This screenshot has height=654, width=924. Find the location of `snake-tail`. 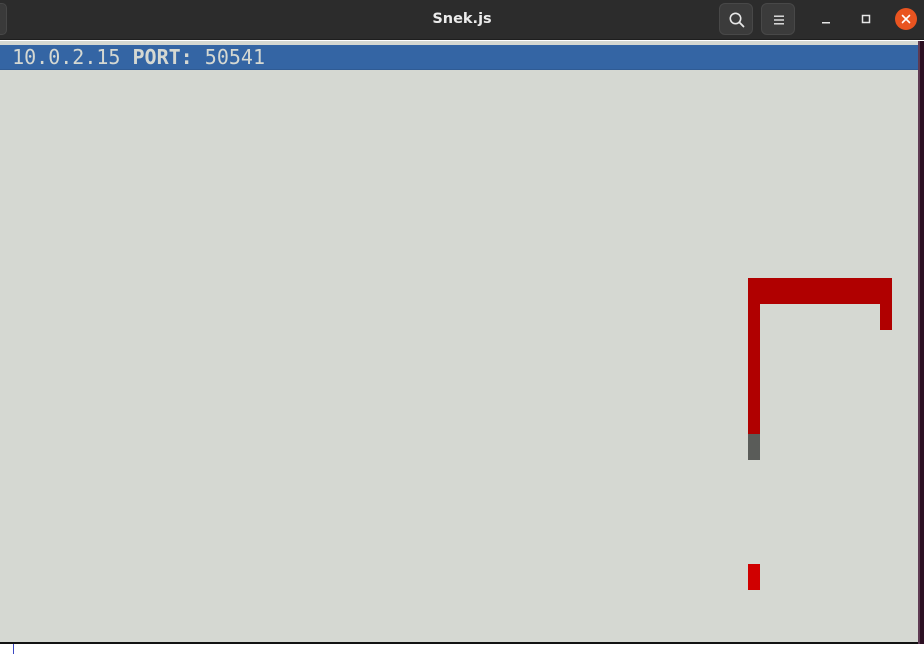

snake-tail is located at coordinates (754, 447).